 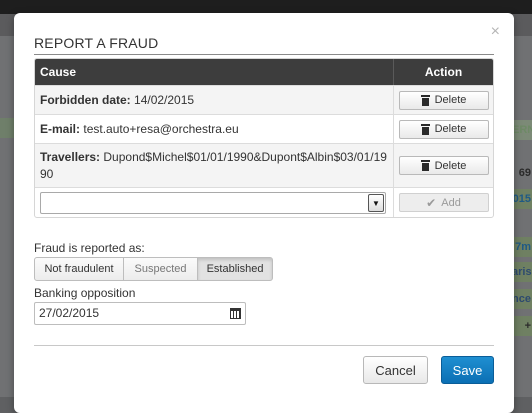 I want to click on cause-cell: E-mail: test.auto+resa@orchestra.eu, so click(x=214, y=129).